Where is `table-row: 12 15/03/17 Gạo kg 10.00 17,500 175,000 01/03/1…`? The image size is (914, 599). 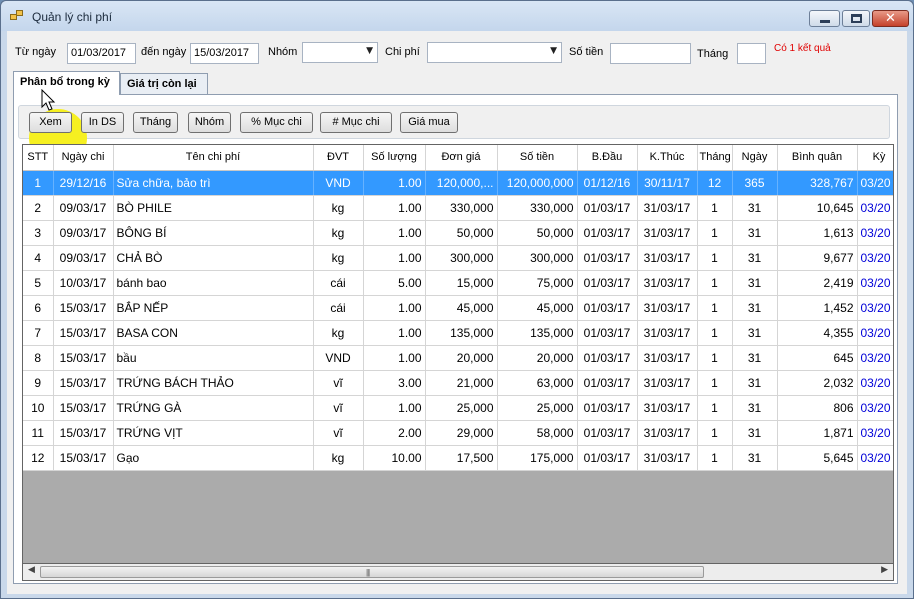 table-row: 12 15/03/17 Gạo kg 10.00 17,500 175,000 01/03/1… is located at coordinates (458, 458).